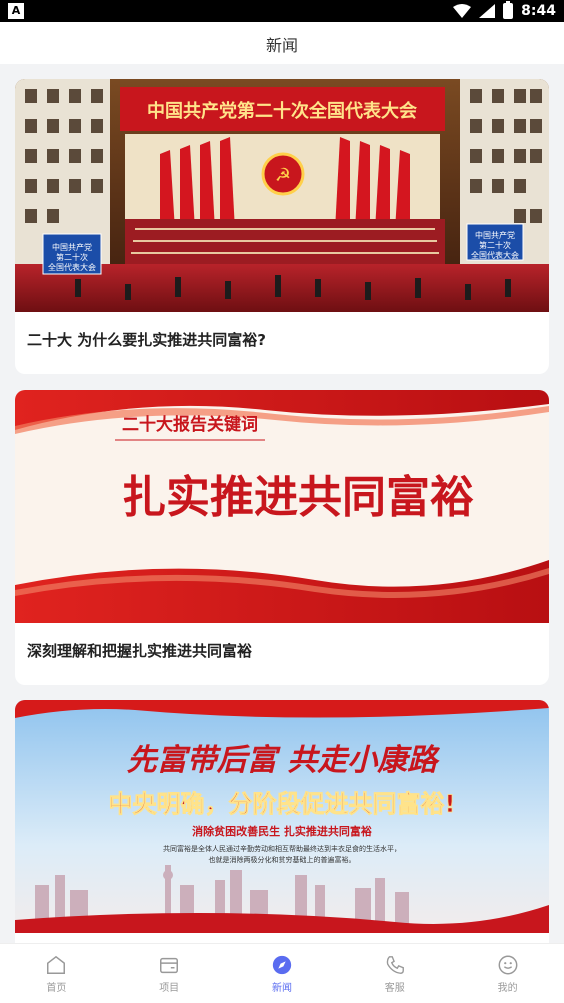 This screenshot has width=564, height=1003. I want to click on tab-customer-service: 客服, so click(394, 973).